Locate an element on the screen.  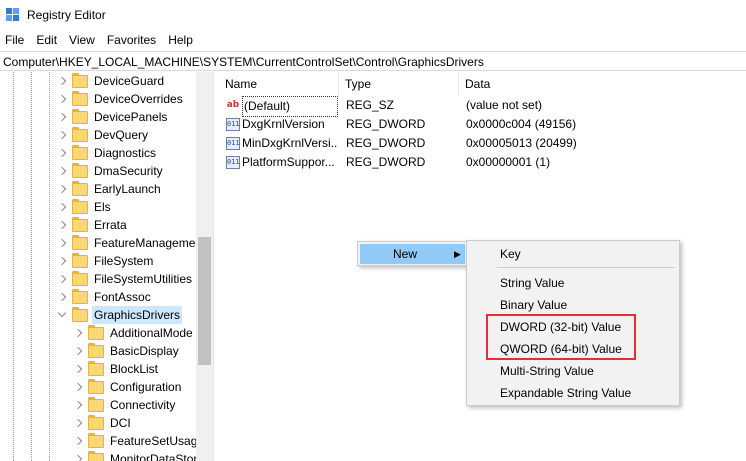
tree-item-label: EarlyLaunch is located at coordinates (127, 189).